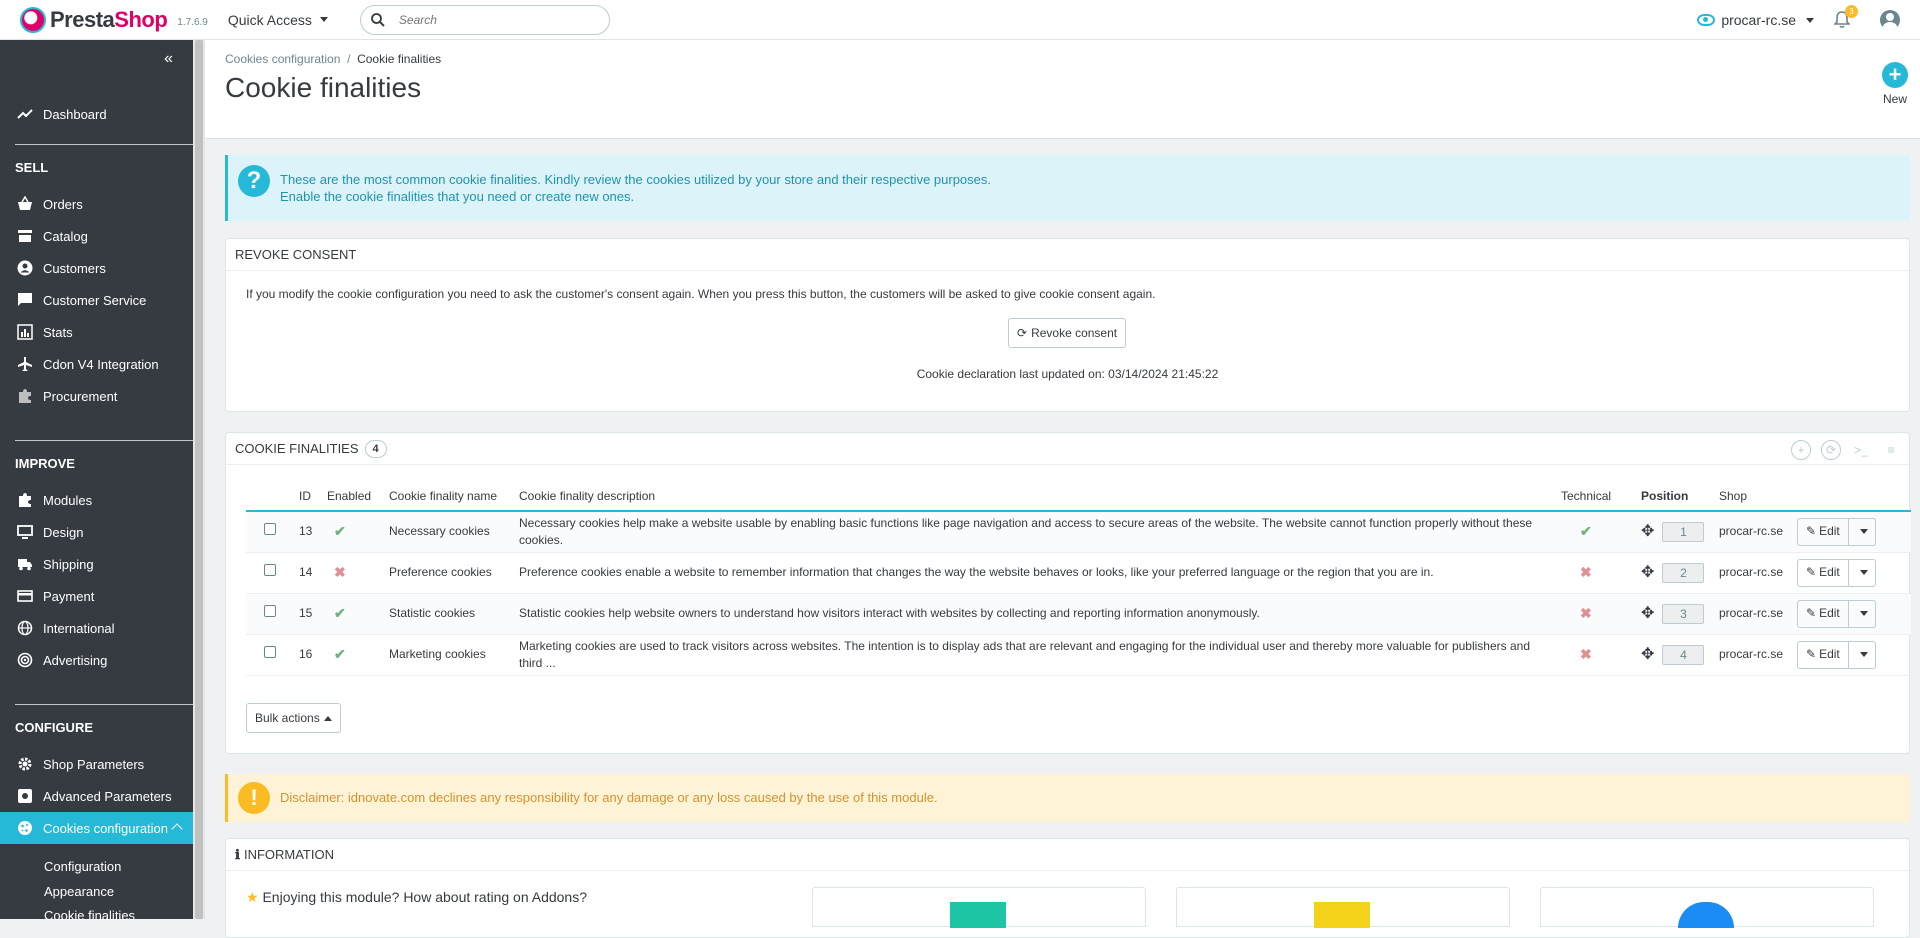 The width and height of the screenshot is (1920, 938). What do you see at coordinates (168, 59) in the screenshot?
I see `collapse-sidebar-icon: «` at bounding box center [168, 59].